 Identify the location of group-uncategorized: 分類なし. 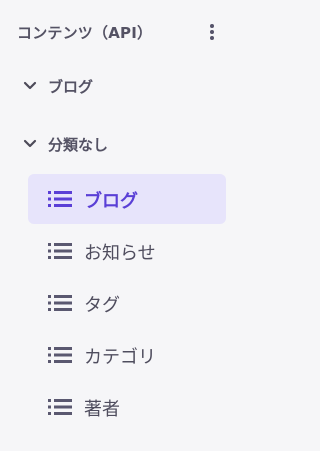
(128, 144).